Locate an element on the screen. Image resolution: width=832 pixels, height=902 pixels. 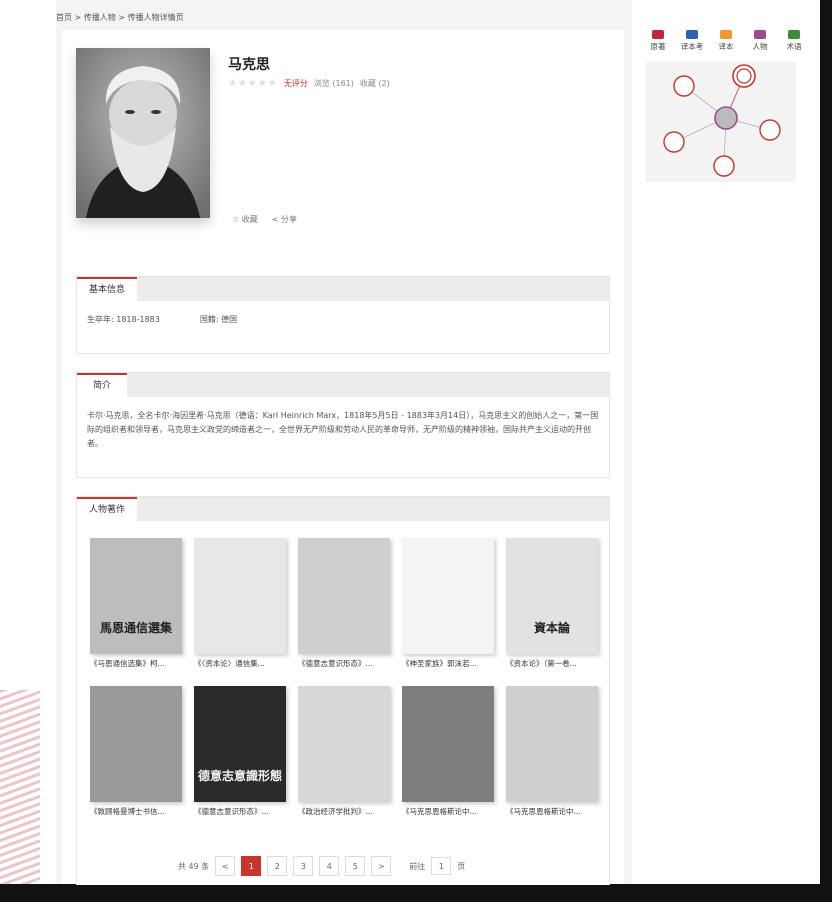
book-cover-image: 資本論 is located at coordinates (552, 596).